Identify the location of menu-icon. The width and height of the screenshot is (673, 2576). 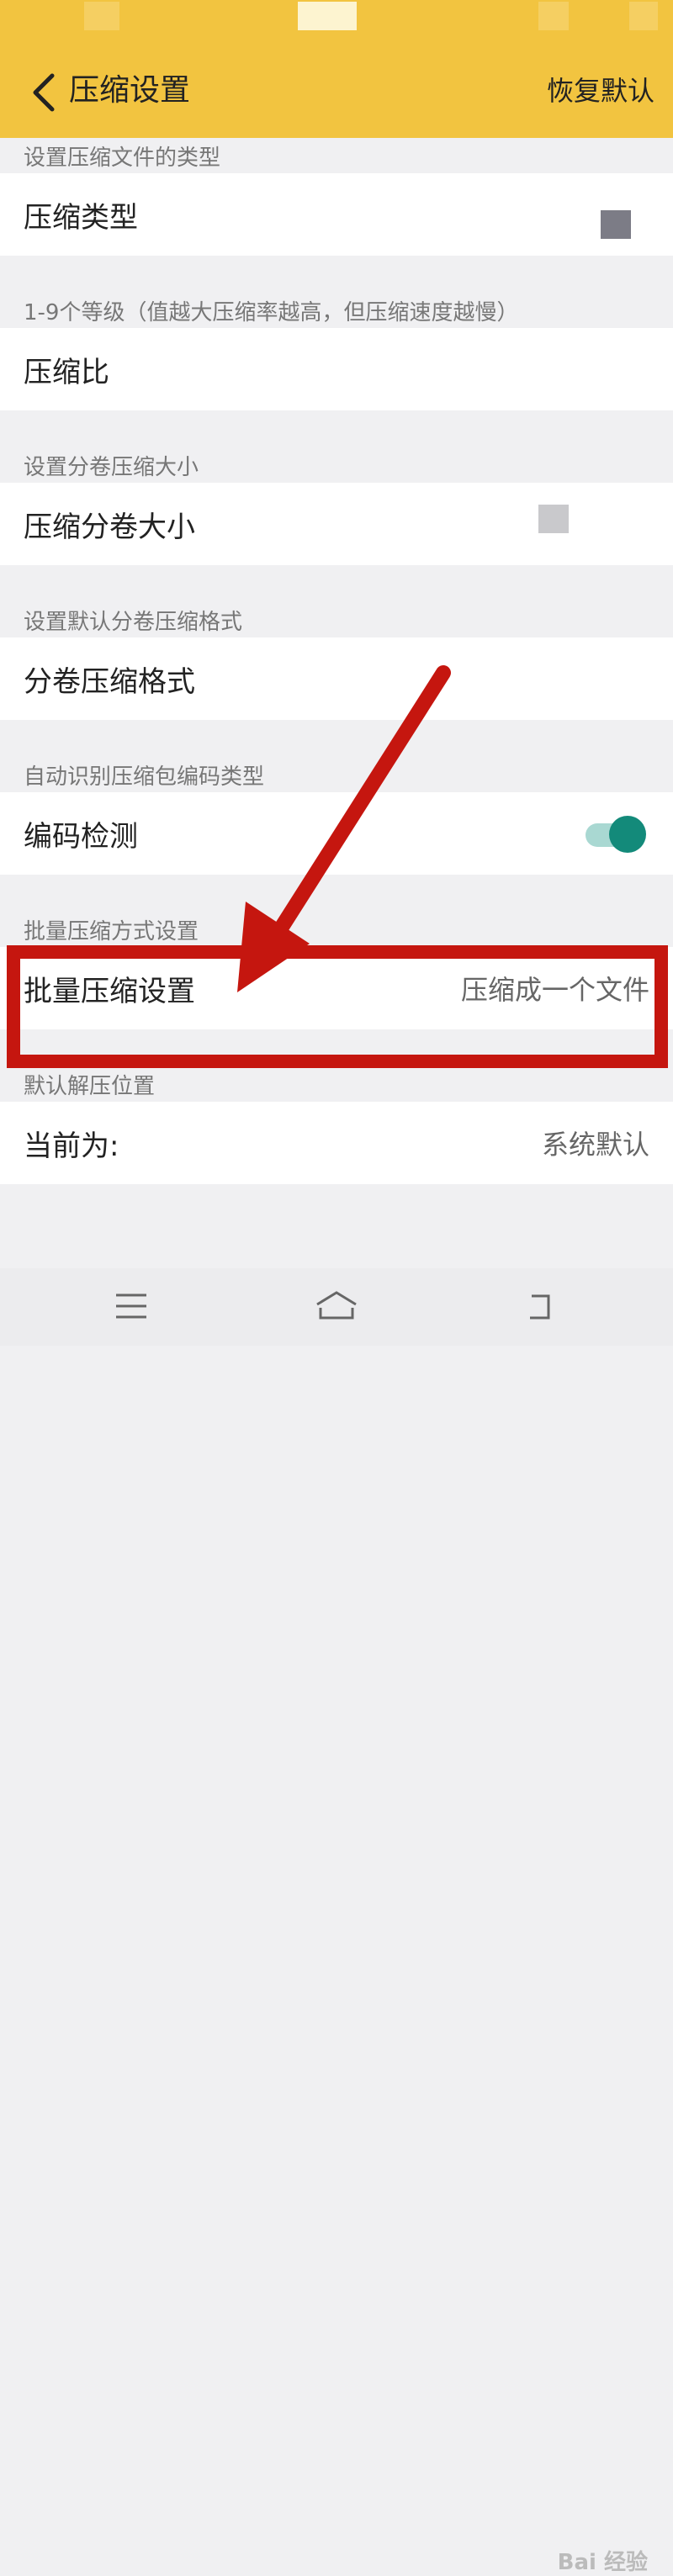
(131, 1306).